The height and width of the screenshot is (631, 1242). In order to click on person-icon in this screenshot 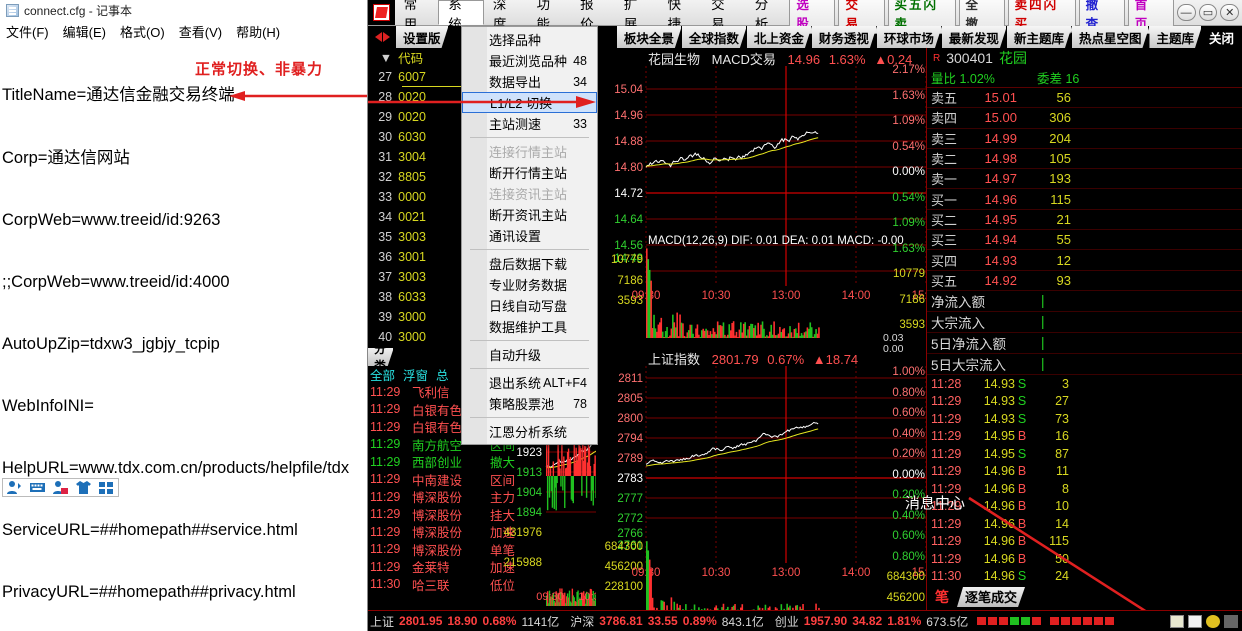, I will do `click(14, 487)`.